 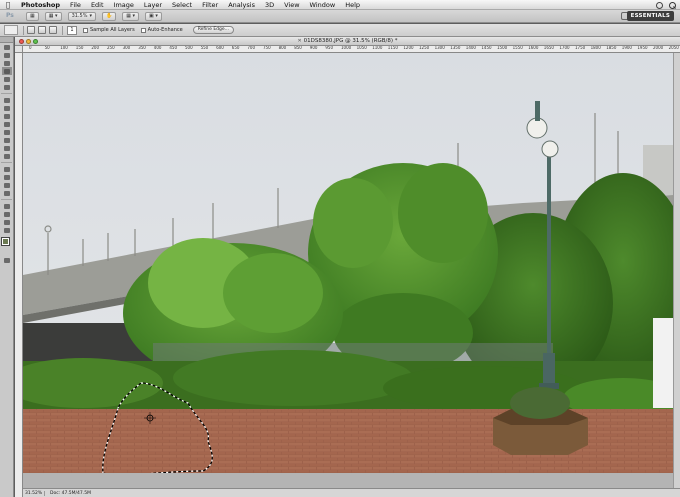 What do you see at coordinates (7, 185) in the screenshot?
I see `path-selection-tool-icon` at bounding box center [7, 185].